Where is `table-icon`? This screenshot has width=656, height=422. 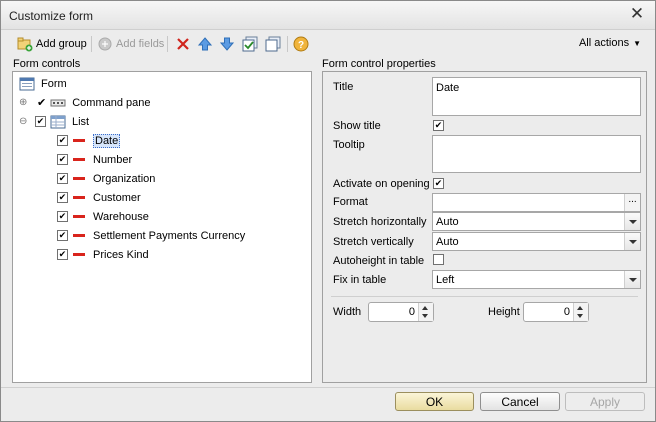 table-icon is located at coordinates (58, 122).